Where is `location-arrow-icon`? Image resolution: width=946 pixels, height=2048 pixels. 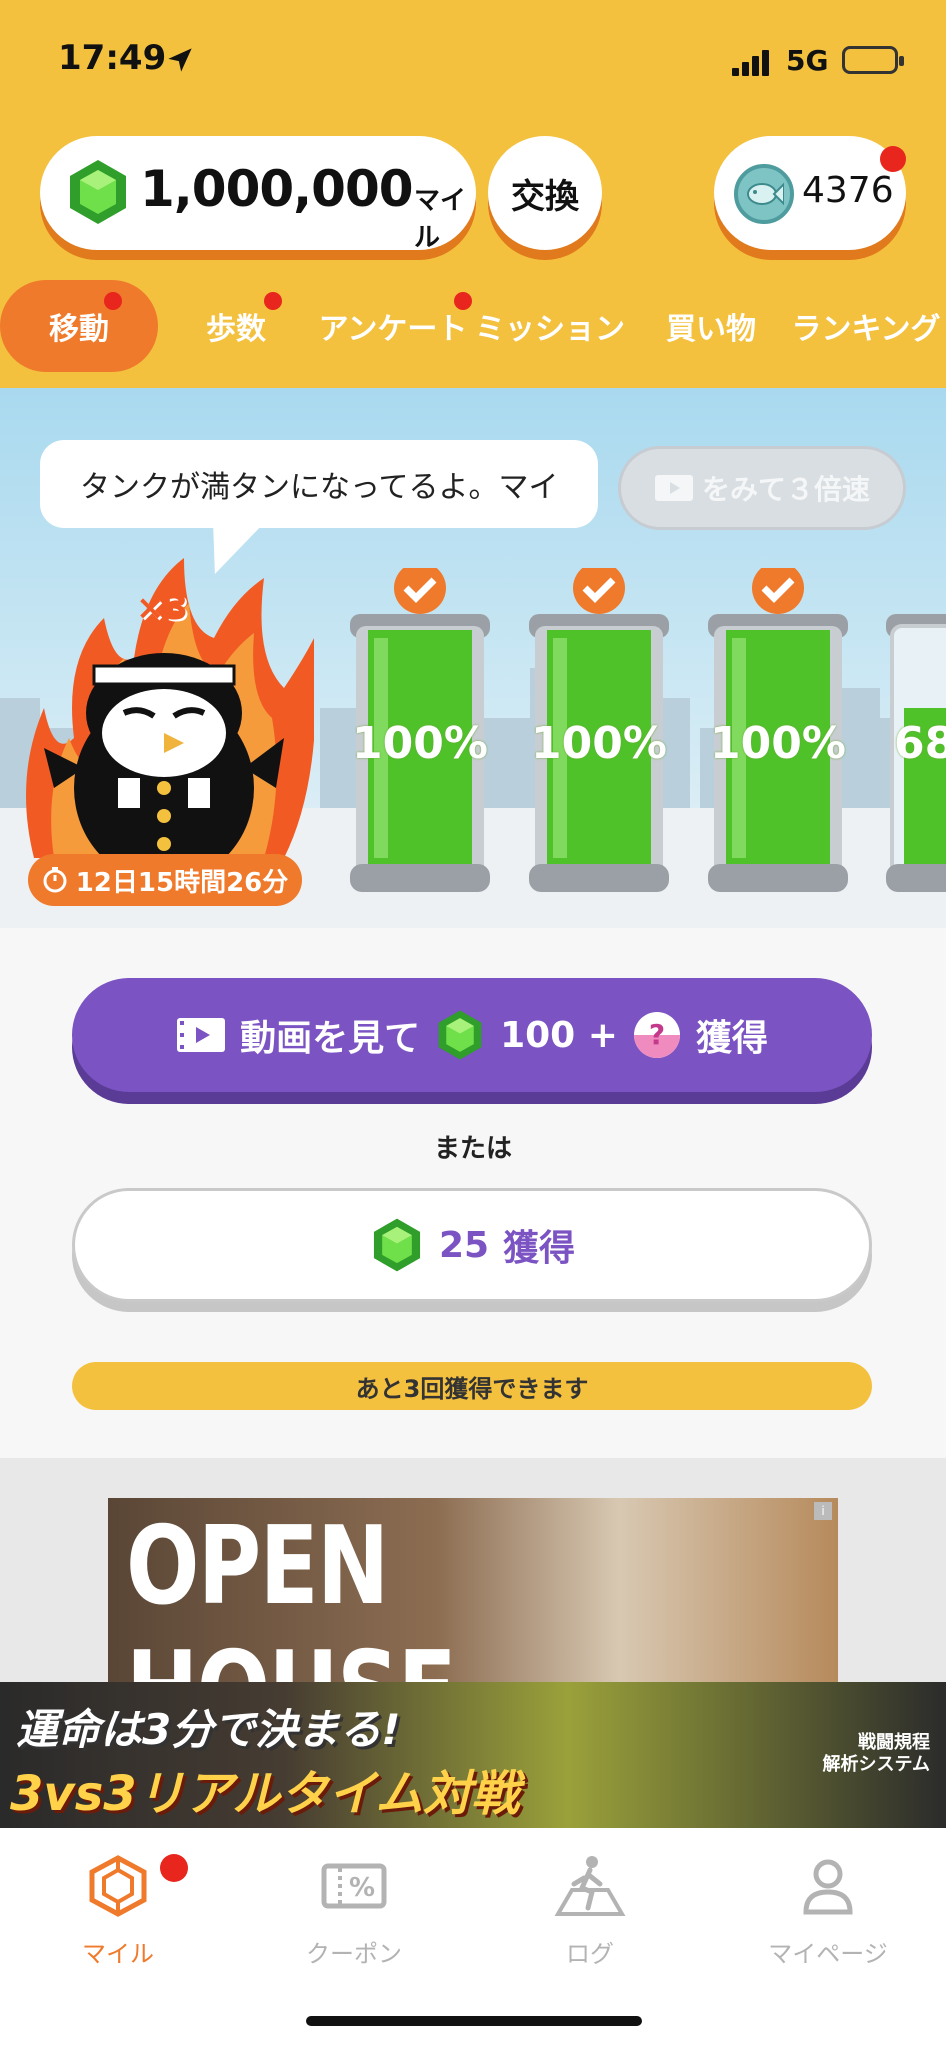 location-arrow-icon is located at coordinates (180, 60).